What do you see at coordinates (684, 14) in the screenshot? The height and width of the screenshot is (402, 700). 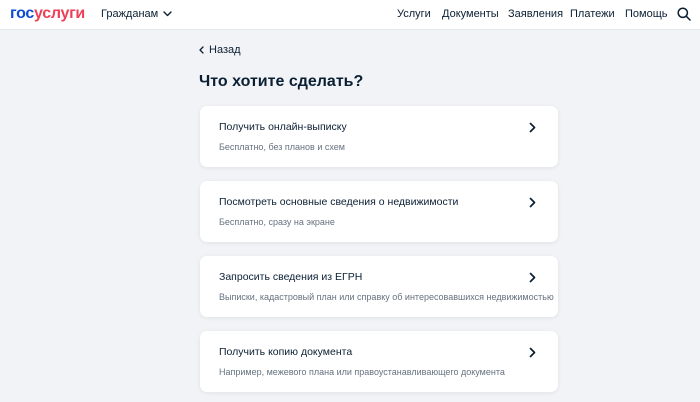 I see `search-icon` at bounding box center [684, 14].